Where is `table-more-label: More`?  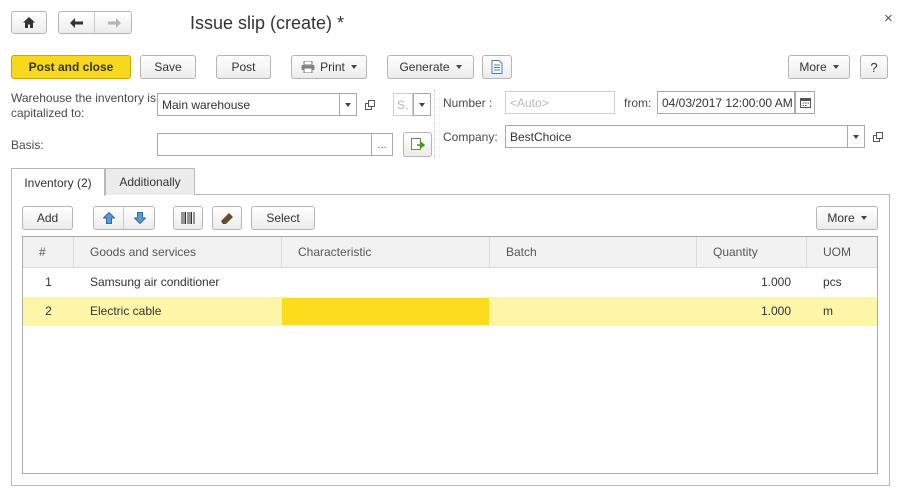
table-more-label: More is located at coordinates (841, 218).